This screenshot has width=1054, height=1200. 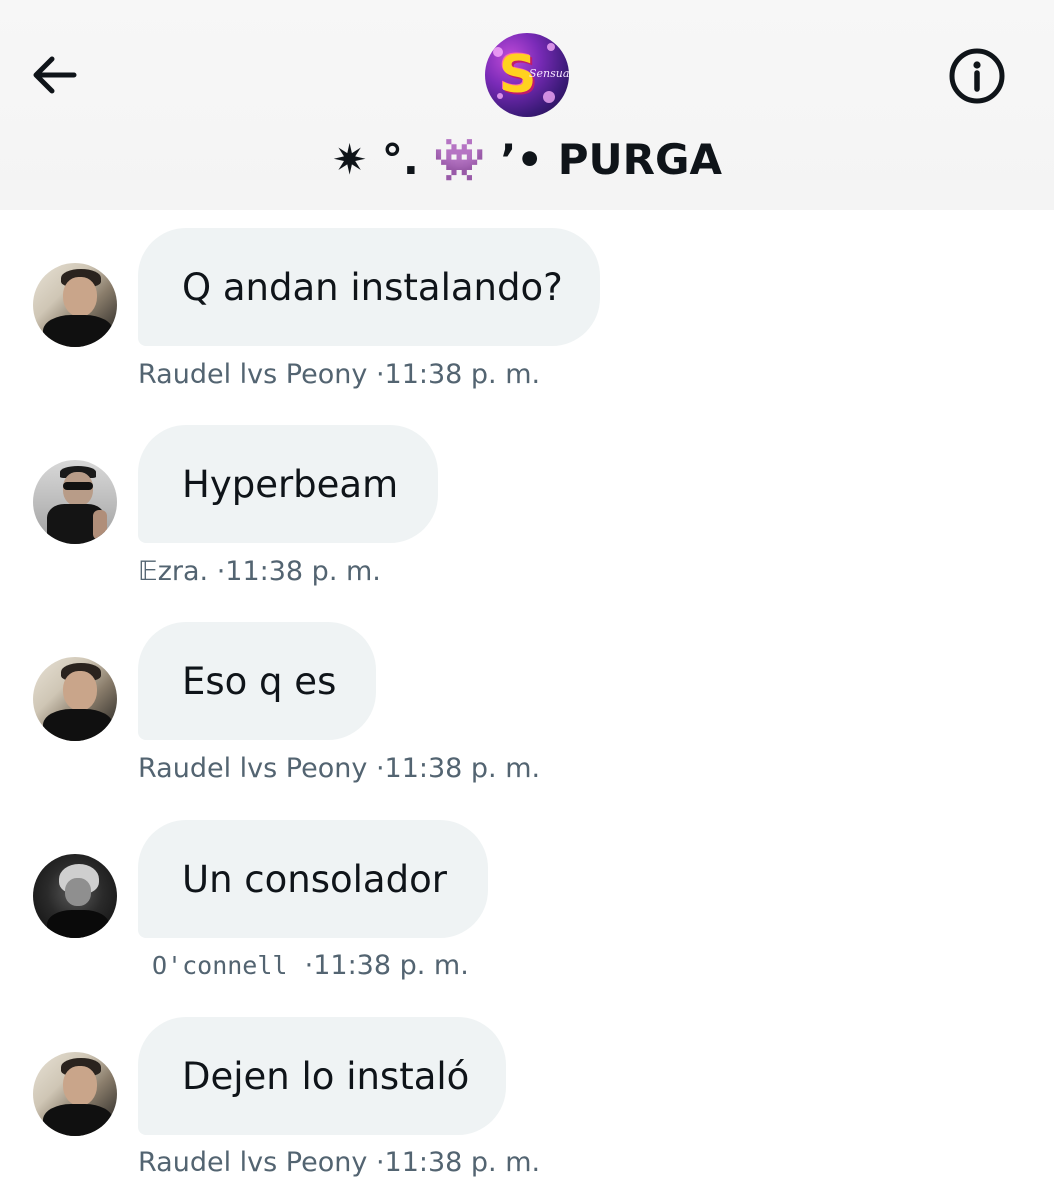 What do you see at coordinates (459, 159) in the screenshot?
I see `alien-monster-icon: 👾` at bounding box center [459, 159].